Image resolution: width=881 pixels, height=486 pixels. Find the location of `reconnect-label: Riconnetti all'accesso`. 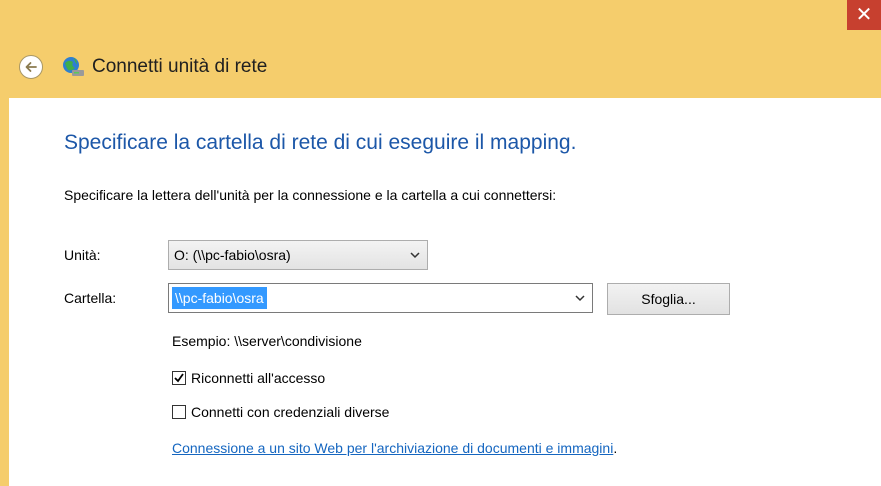

reconnect-label: Riconnetti all'accesso is located at coordinates (258, 378).